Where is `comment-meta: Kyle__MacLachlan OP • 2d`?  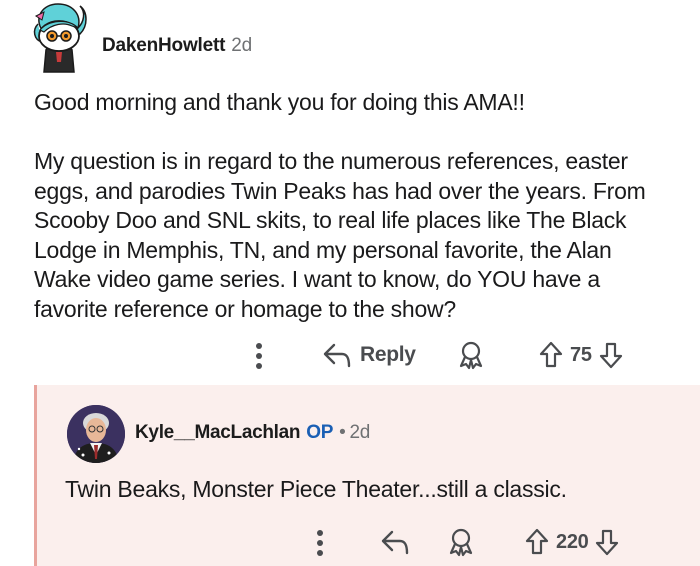
comment-meta: Kyle__MacLachlan OP • 2d is located at coordinates (252, 433).